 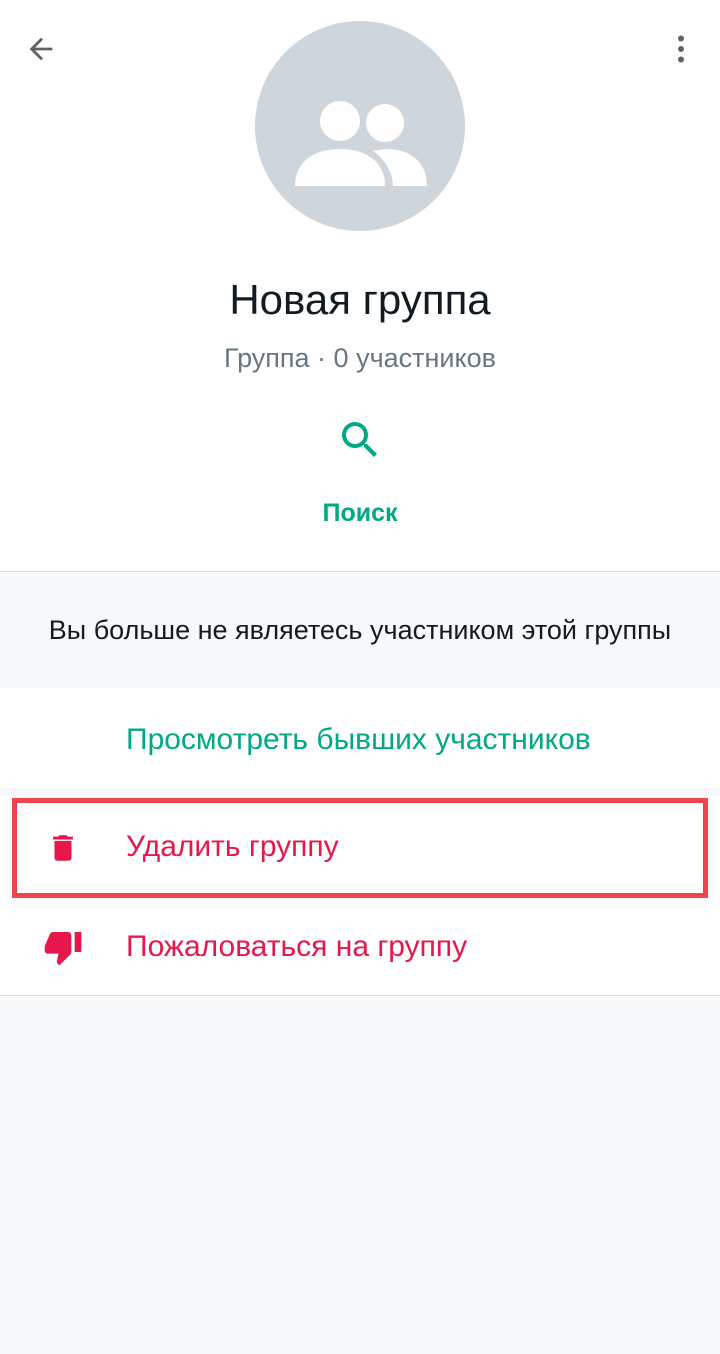 I want to click on group-title: Новая группа, so click(x=360, y=299).